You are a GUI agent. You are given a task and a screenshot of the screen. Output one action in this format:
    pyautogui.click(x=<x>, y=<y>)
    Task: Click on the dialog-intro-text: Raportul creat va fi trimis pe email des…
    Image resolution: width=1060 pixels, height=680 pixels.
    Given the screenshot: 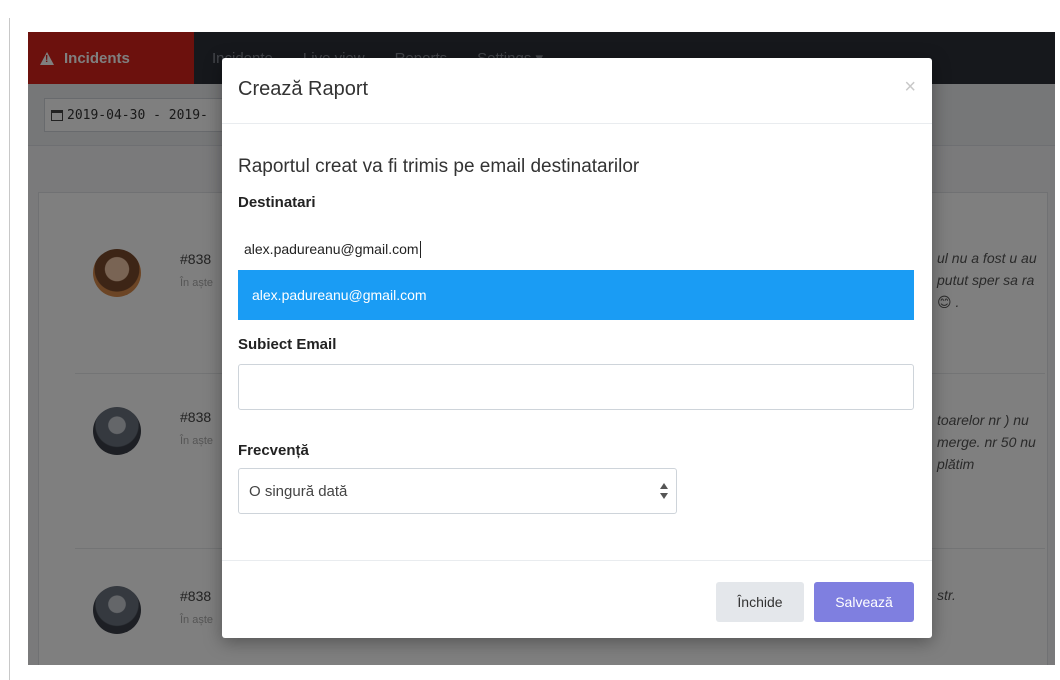 What is the action you would take?
    pyautogui.click(x=439, y=166)
    